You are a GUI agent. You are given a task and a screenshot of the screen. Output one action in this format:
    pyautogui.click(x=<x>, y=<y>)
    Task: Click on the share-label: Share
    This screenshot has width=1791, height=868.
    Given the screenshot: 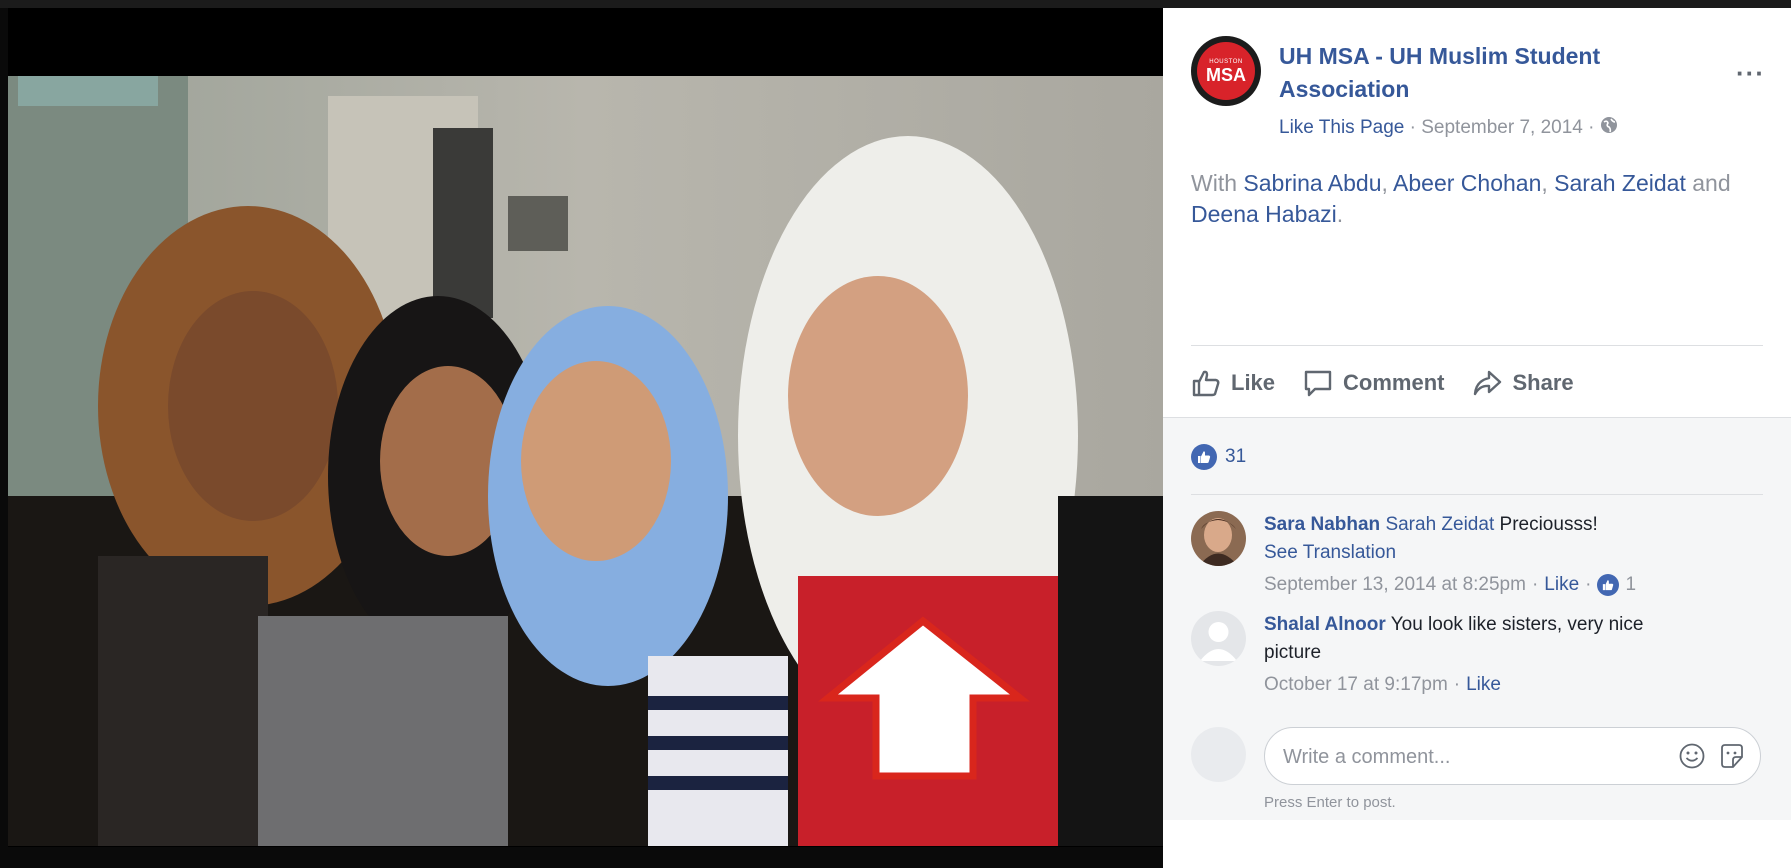 What is the action you would take?
    pyautogui.click(x=1543, y=382)
    